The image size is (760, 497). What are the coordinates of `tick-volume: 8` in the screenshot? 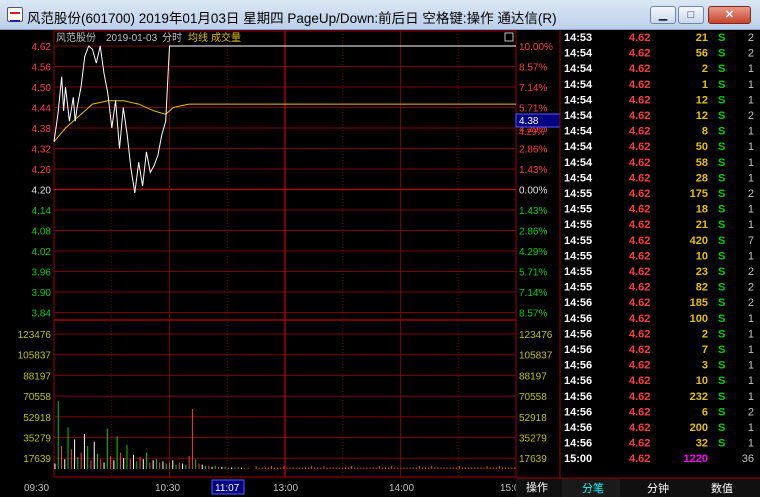 It's located at (705, 132).